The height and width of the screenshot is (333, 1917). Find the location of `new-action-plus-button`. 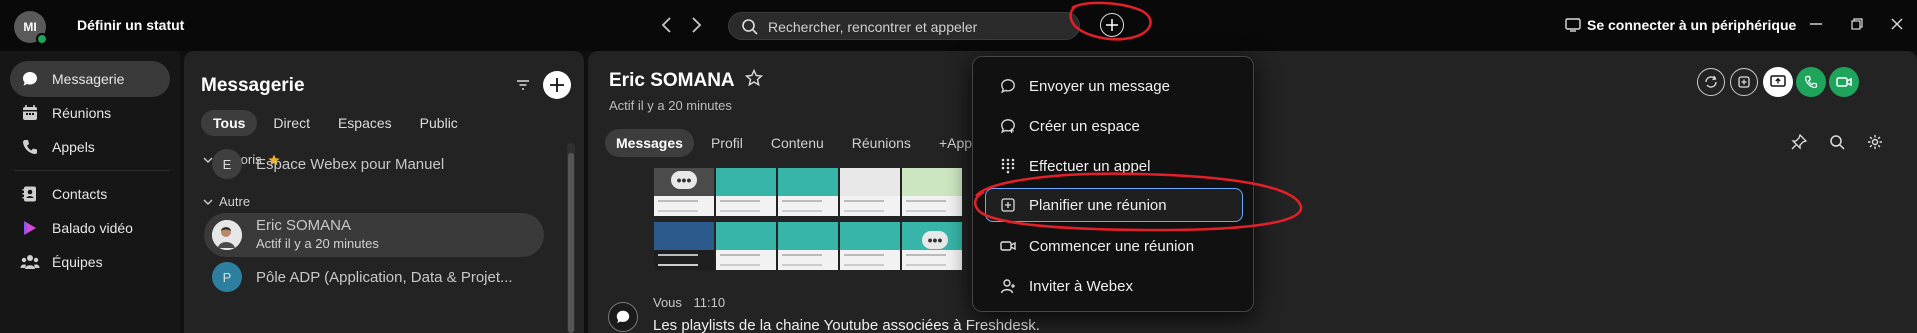

new-action-plus-button is located at coordinates (1112, 25).